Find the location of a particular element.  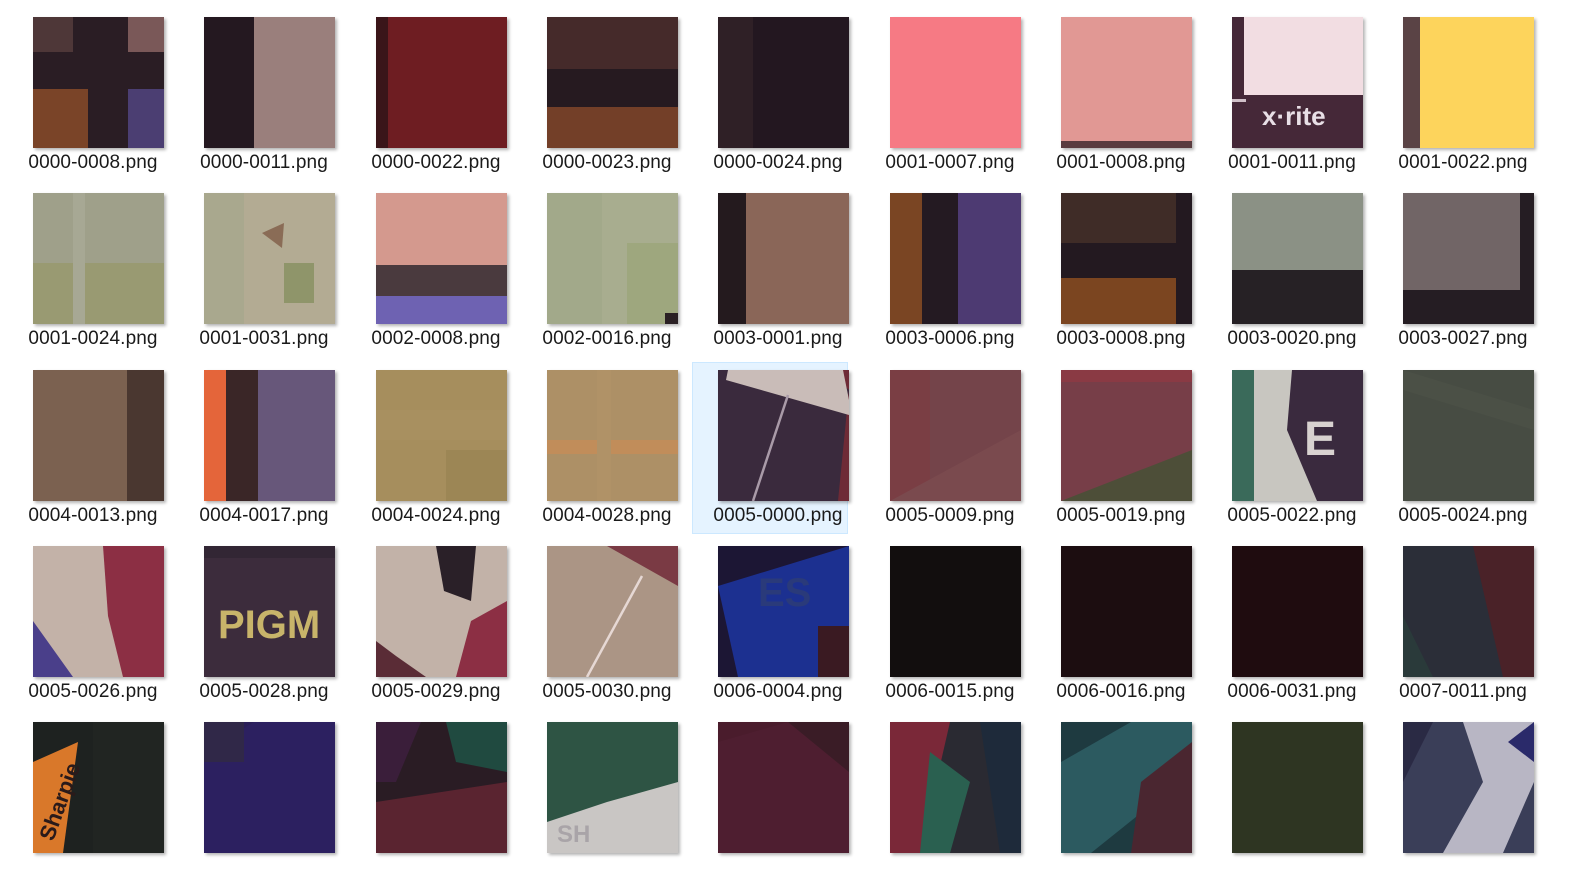

file-item: 0001-0008.png is located at coordinates (1113, 95).